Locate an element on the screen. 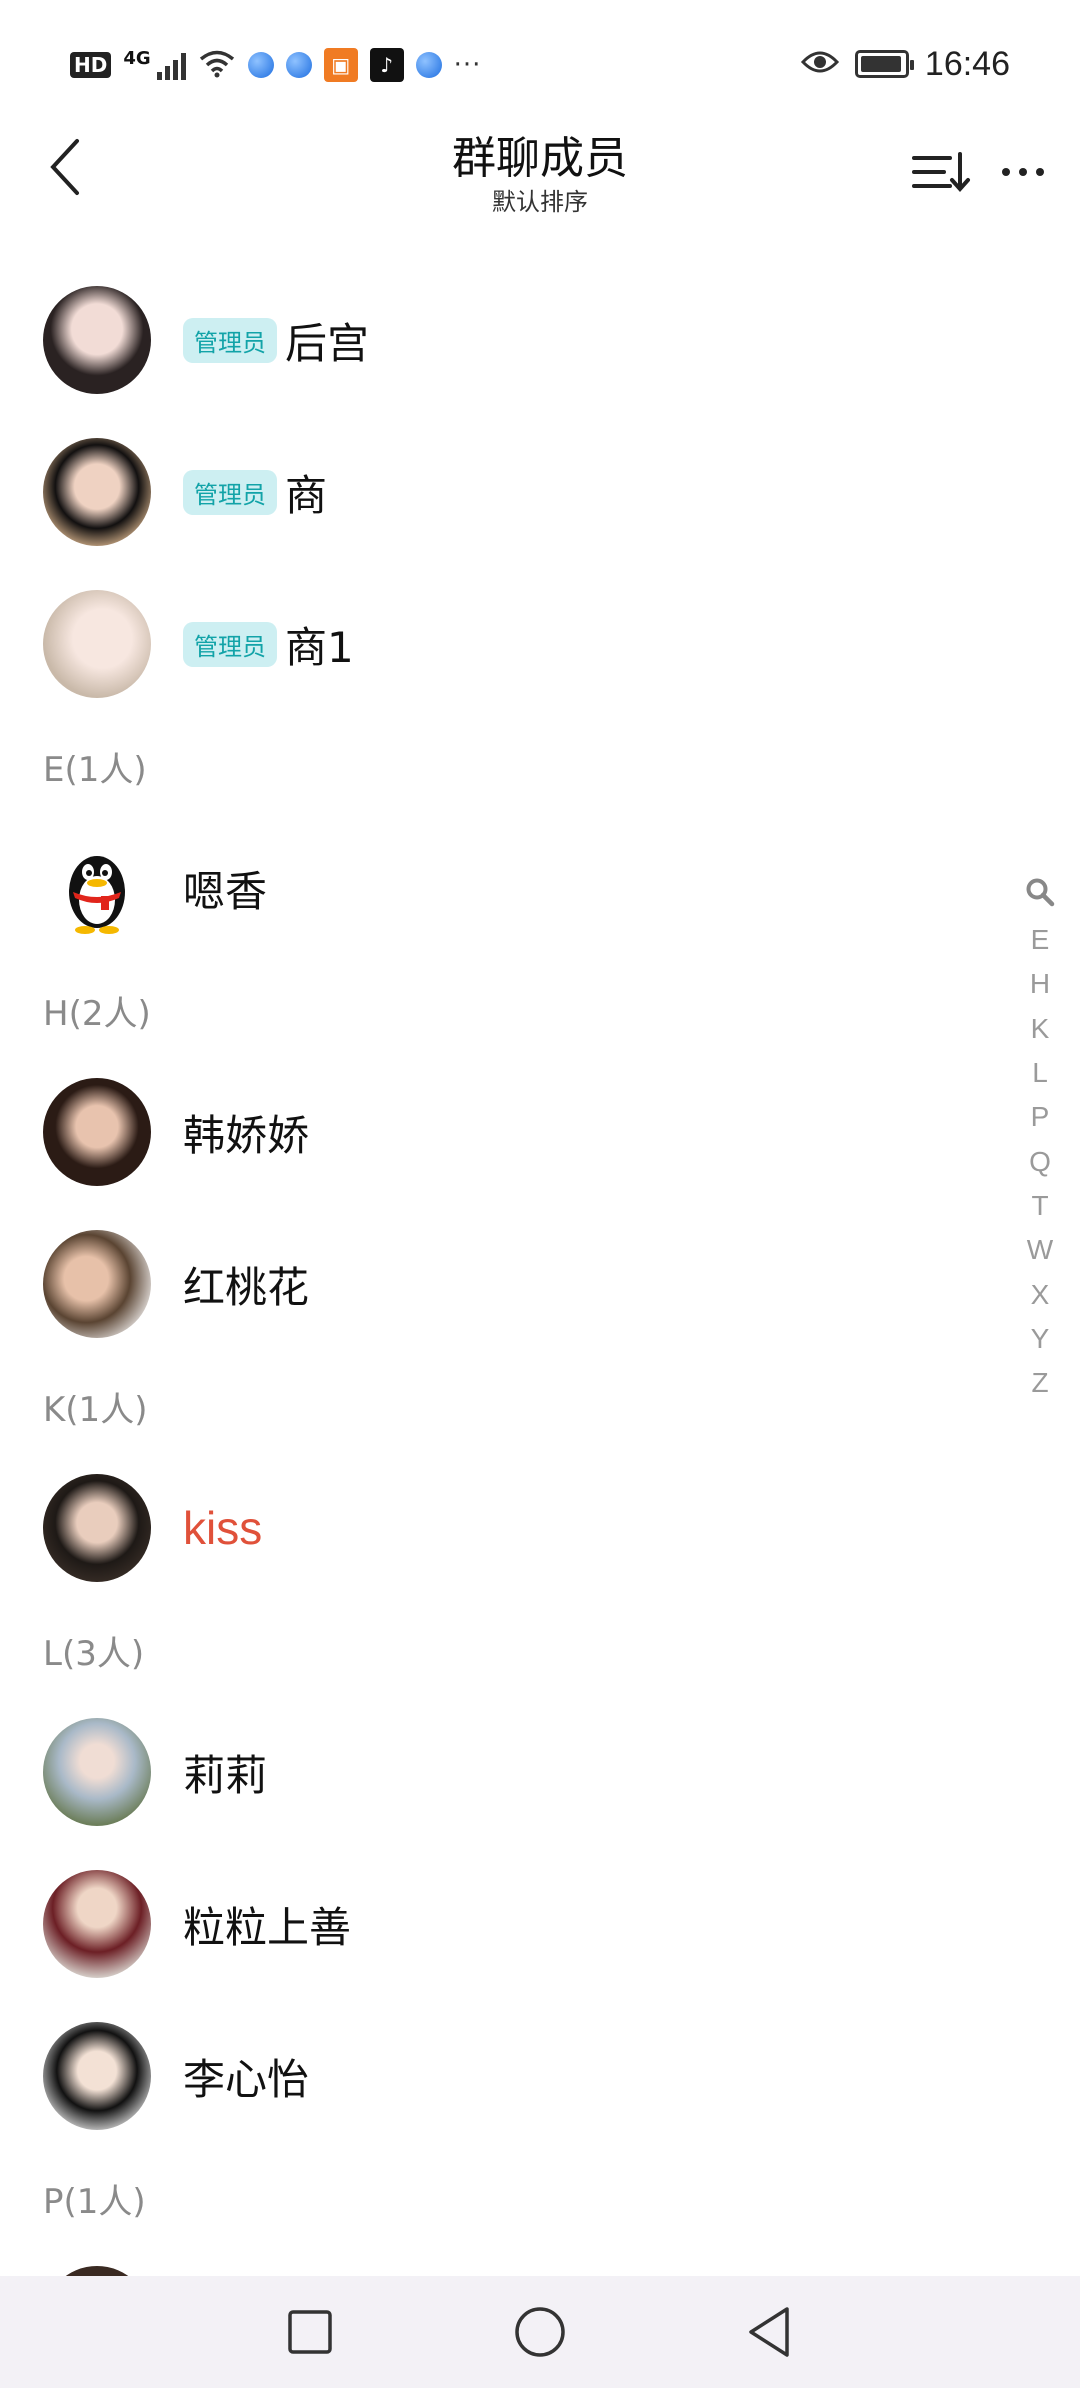 The width and height of the screenshot is (1080, 2396). member-name-group: 嗯香 is located at coordinates (225, 888).